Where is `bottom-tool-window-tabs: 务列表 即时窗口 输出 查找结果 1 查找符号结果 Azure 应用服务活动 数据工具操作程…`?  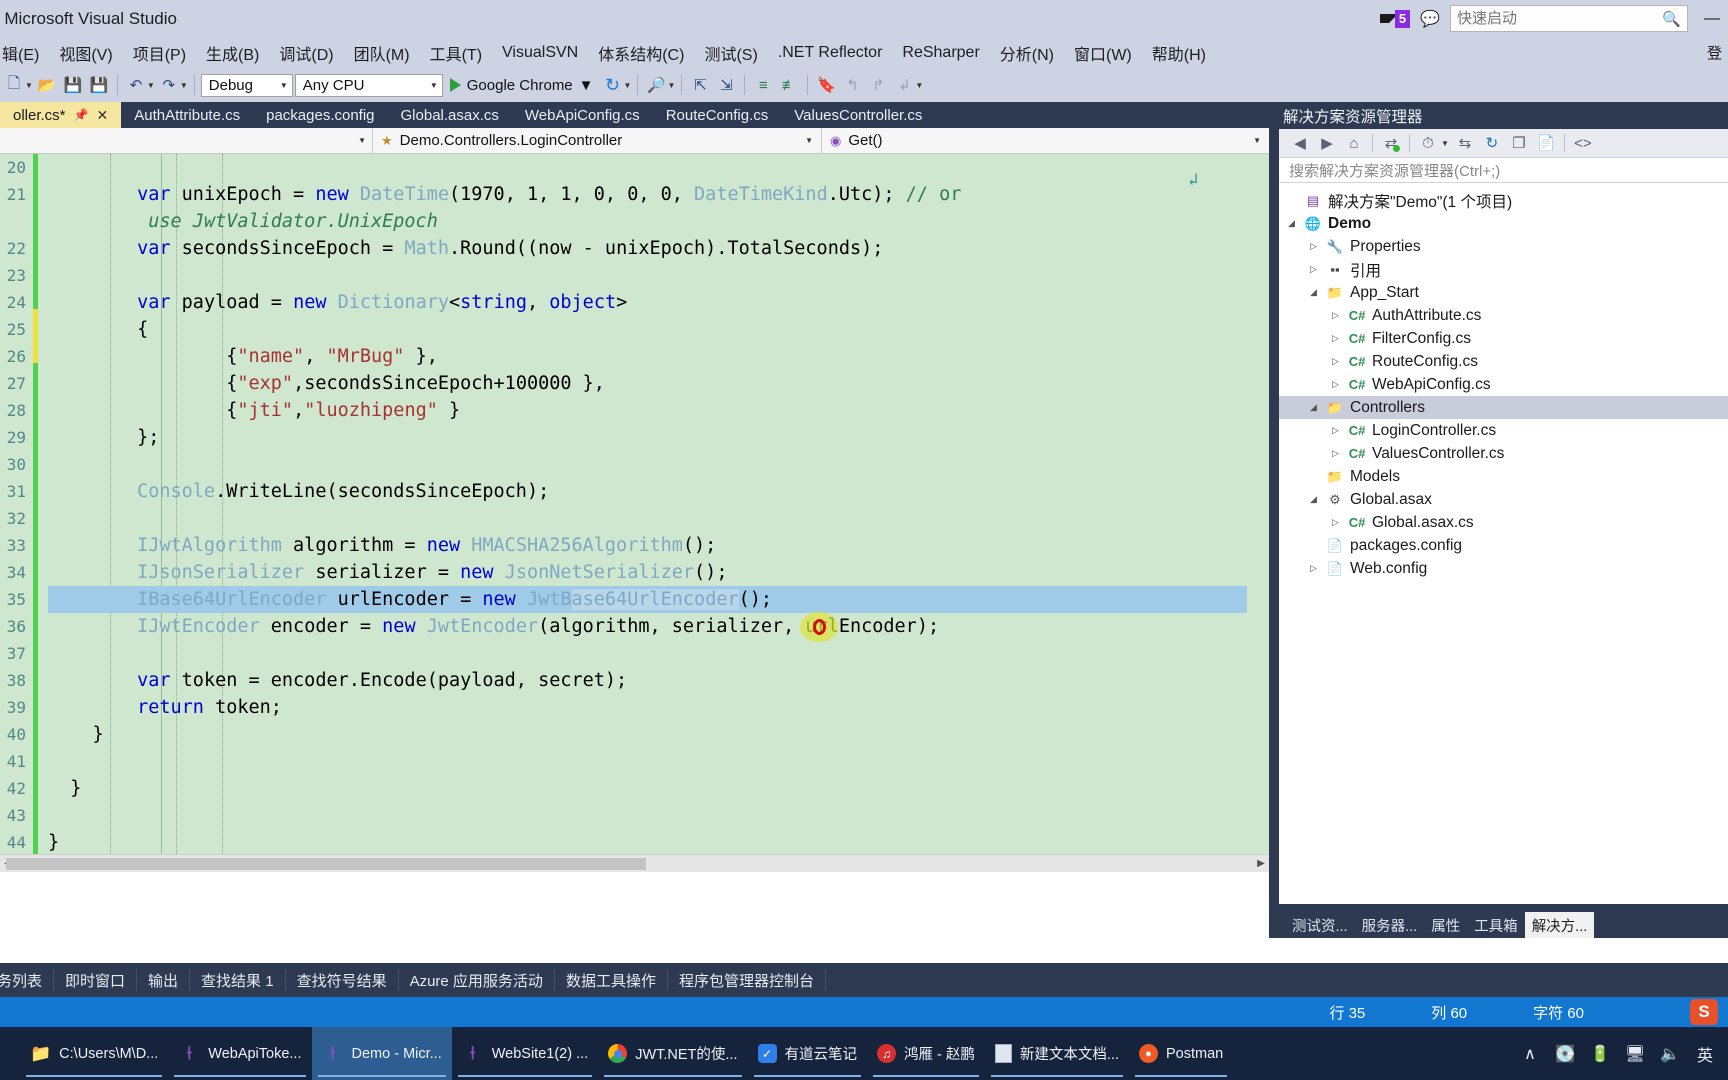 bottom-tool-window-tabs: 务列表 即时窗口 输出 查找结果 1 查找符号结果 Azure 应用服务活动 数据工具操作程… is located at coordinates (864, 980).